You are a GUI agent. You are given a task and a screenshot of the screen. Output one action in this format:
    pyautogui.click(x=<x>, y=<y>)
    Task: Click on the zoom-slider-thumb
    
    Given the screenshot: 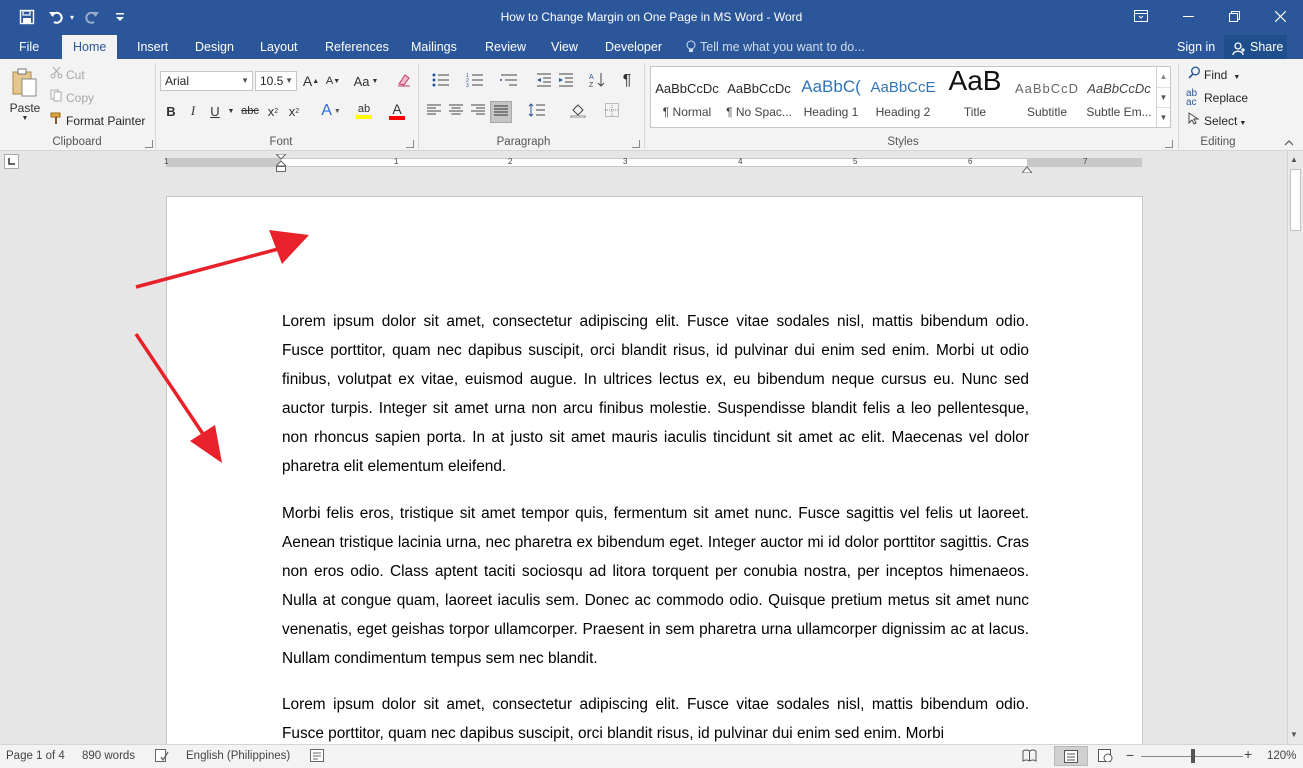 What is the action you would take?
    pyautogui.click(x=1193, y=756)
    